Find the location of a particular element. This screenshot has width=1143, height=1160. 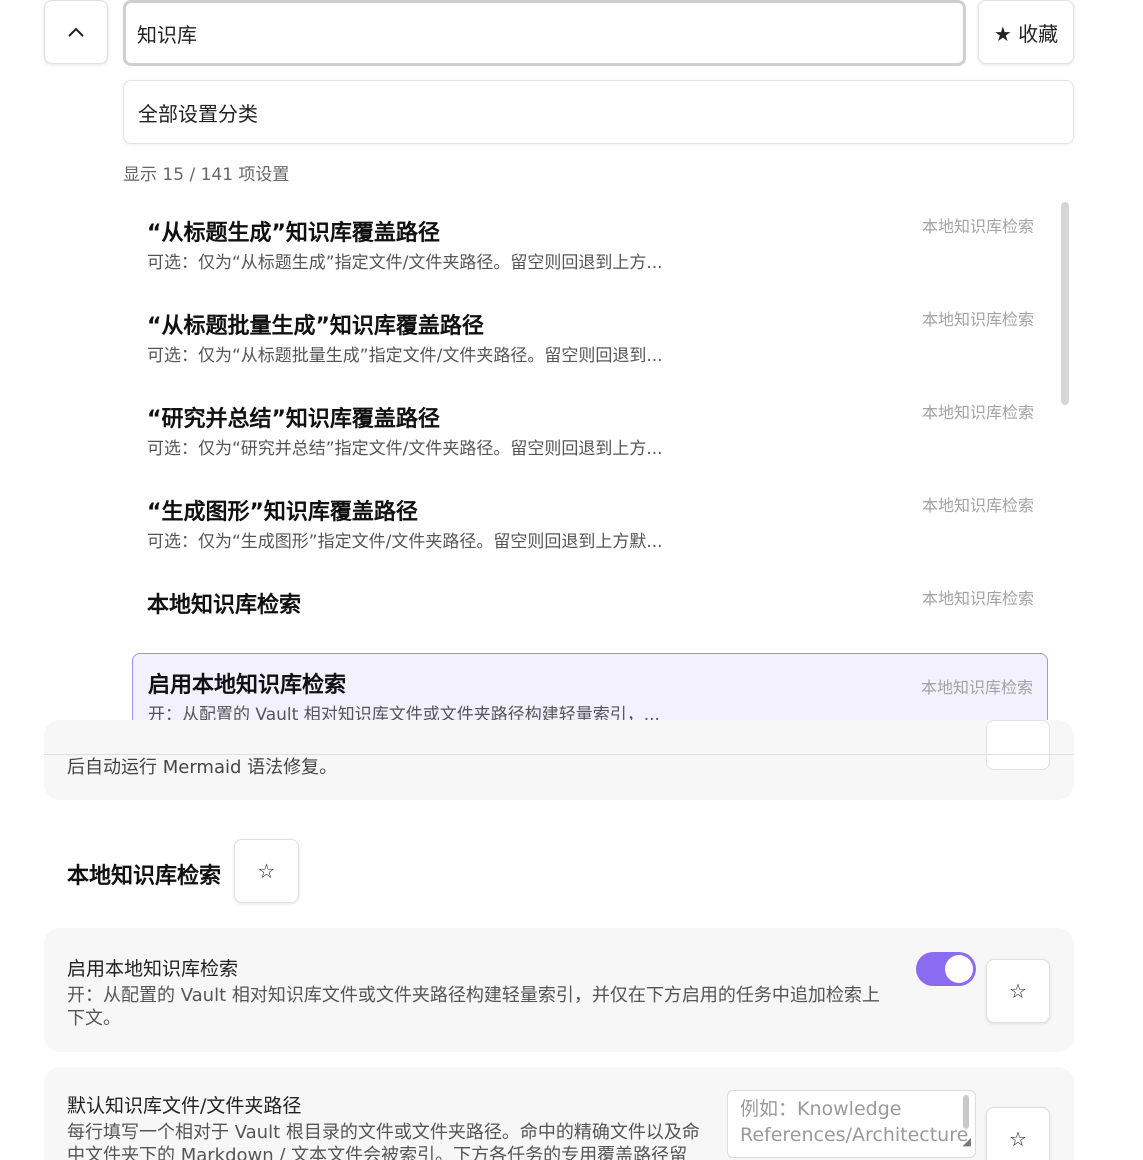

divider is located at coordinates (559, 754).